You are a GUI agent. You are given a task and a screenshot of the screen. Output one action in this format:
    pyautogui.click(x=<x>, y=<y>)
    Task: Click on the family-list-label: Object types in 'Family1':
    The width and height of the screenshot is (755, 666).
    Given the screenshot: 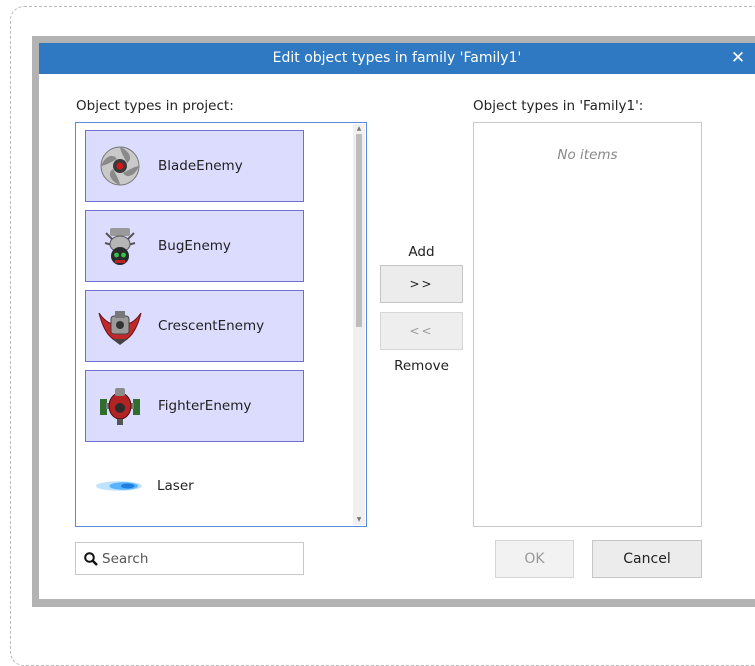 What is the action you would take?
    pyautogui.click(x=558, y=106)
    